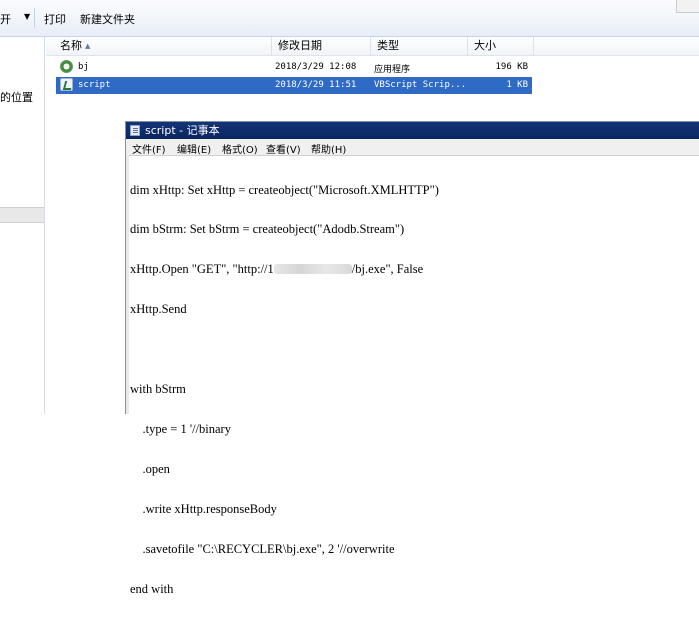  What do you see at coordinates (152, 588) in the screenshot?
I see `code-line: end with` at bounding box center [152, 588].